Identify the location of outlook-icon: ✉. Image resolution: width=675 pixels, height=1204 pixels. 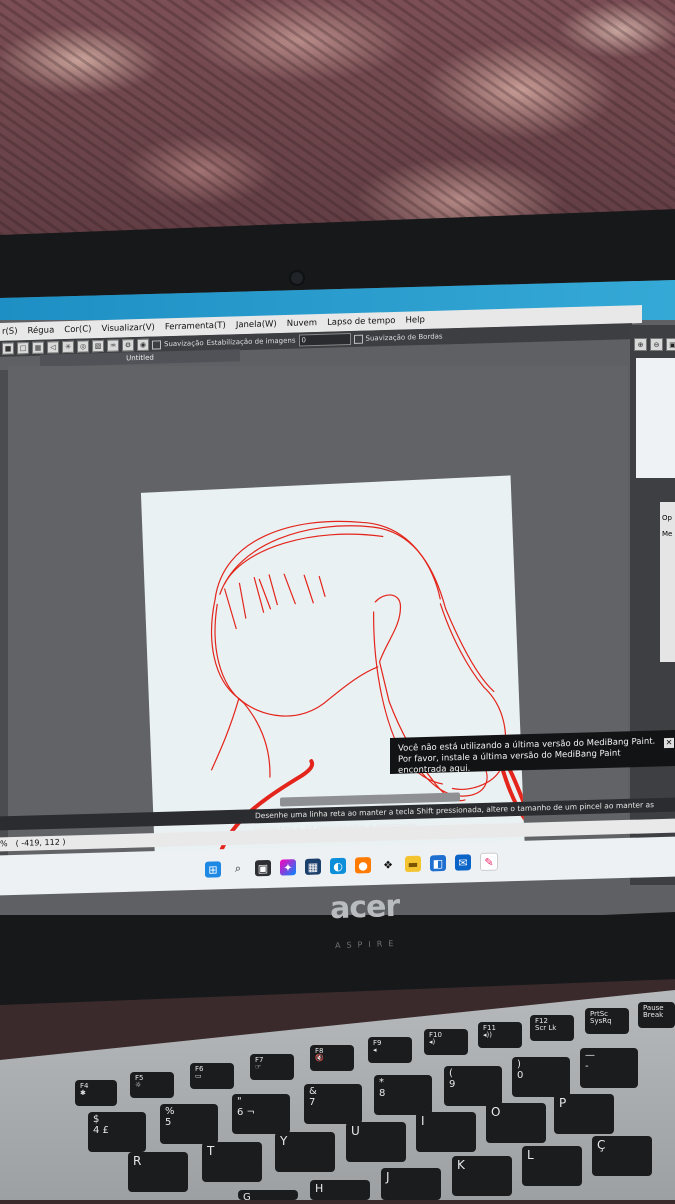
(463, 862).